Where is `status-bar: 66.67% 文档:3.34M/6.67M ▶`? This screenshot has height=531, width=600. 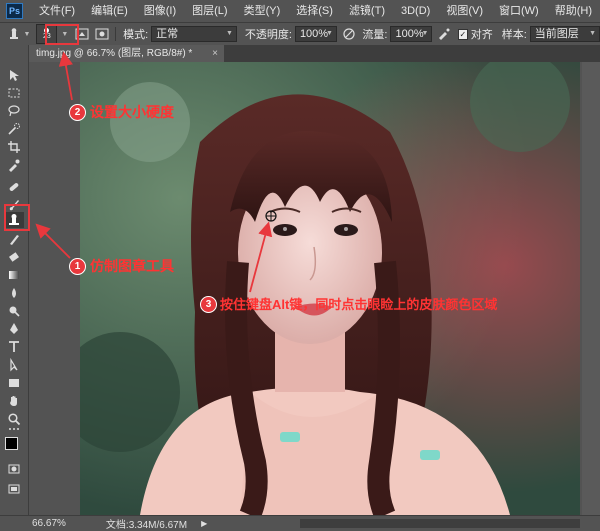
status-bar: 66.67% 文档:3.34M/6.67M ▶ is located at coordinates (300, 523).